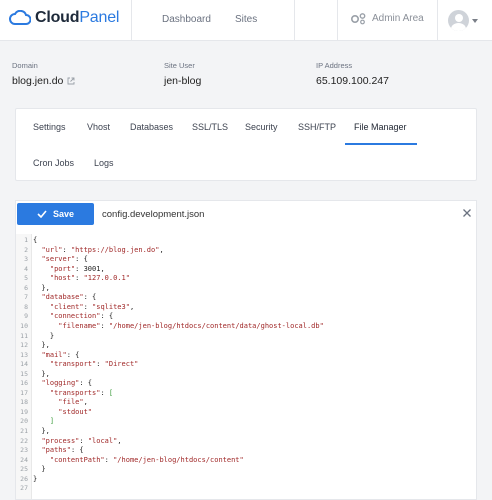 Image resolution: width=492 pixels, height=500 pixels. What do you see at coordinates (24, 354) in the screenshot?
I see `line-number: 13` at bounding box center [24, 354].